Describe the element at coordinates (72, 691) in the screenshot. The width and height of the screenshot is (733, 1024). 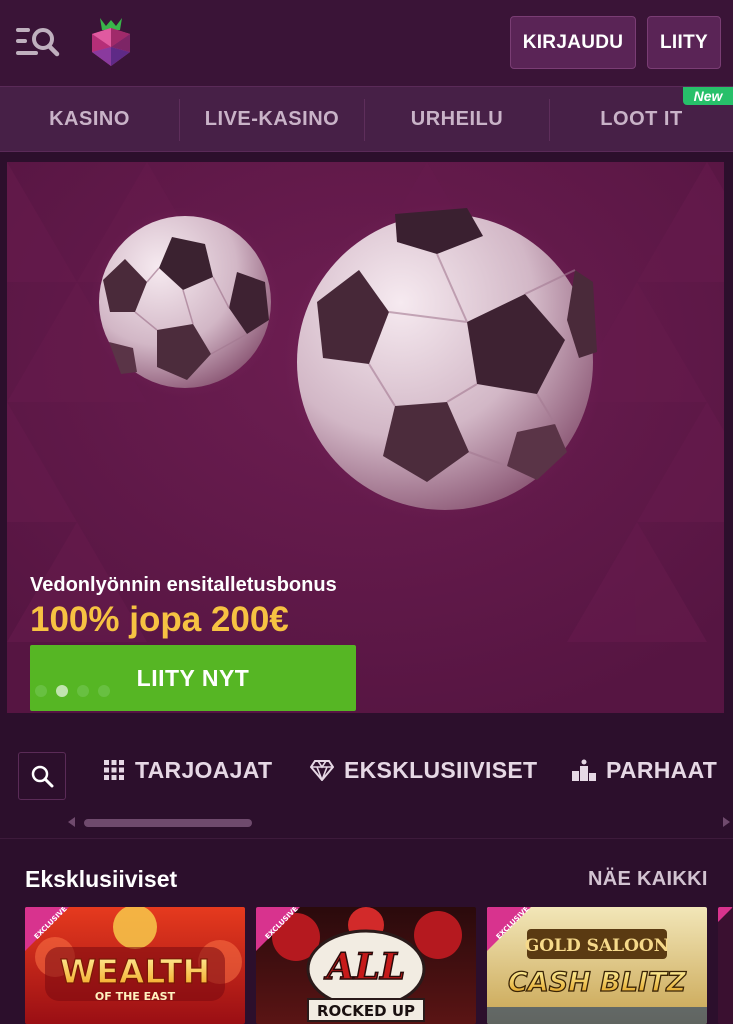
I see `carousel-dots` at that location.